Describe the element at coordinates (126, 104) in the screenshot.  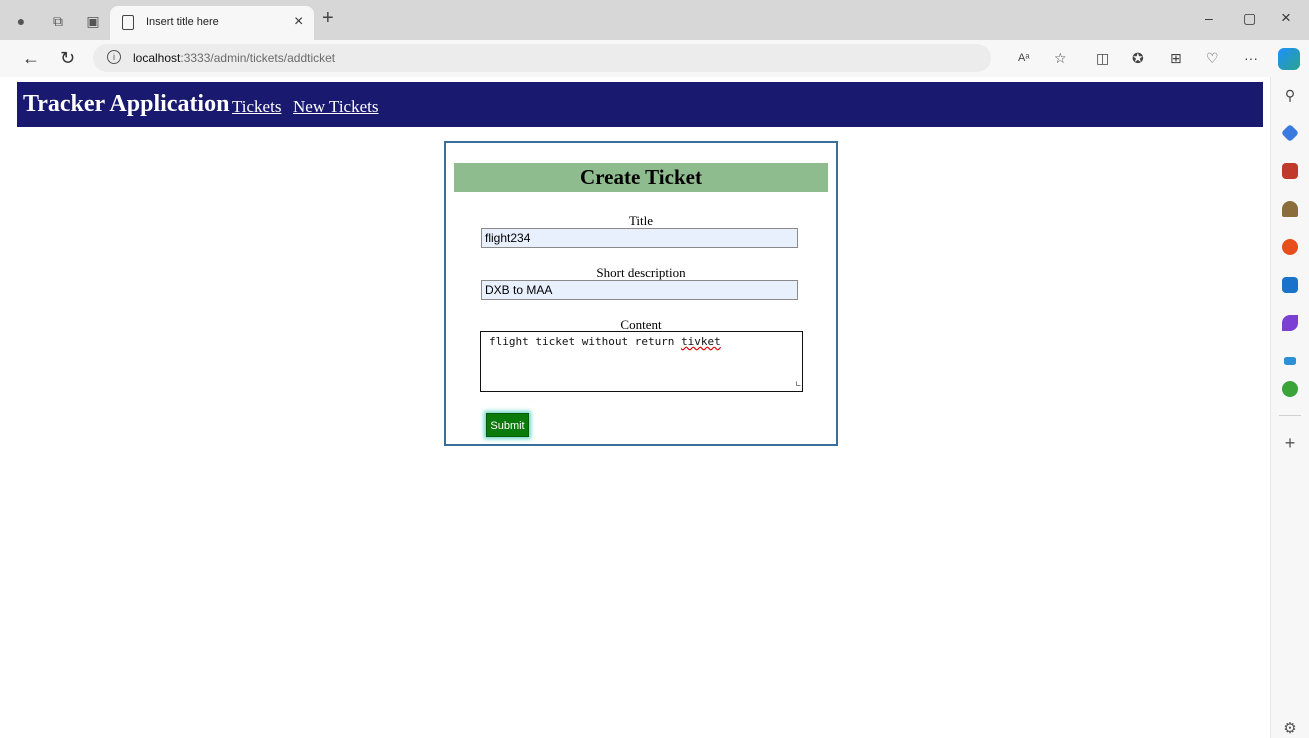
I see `app-brand: Tracker Application` at that location.